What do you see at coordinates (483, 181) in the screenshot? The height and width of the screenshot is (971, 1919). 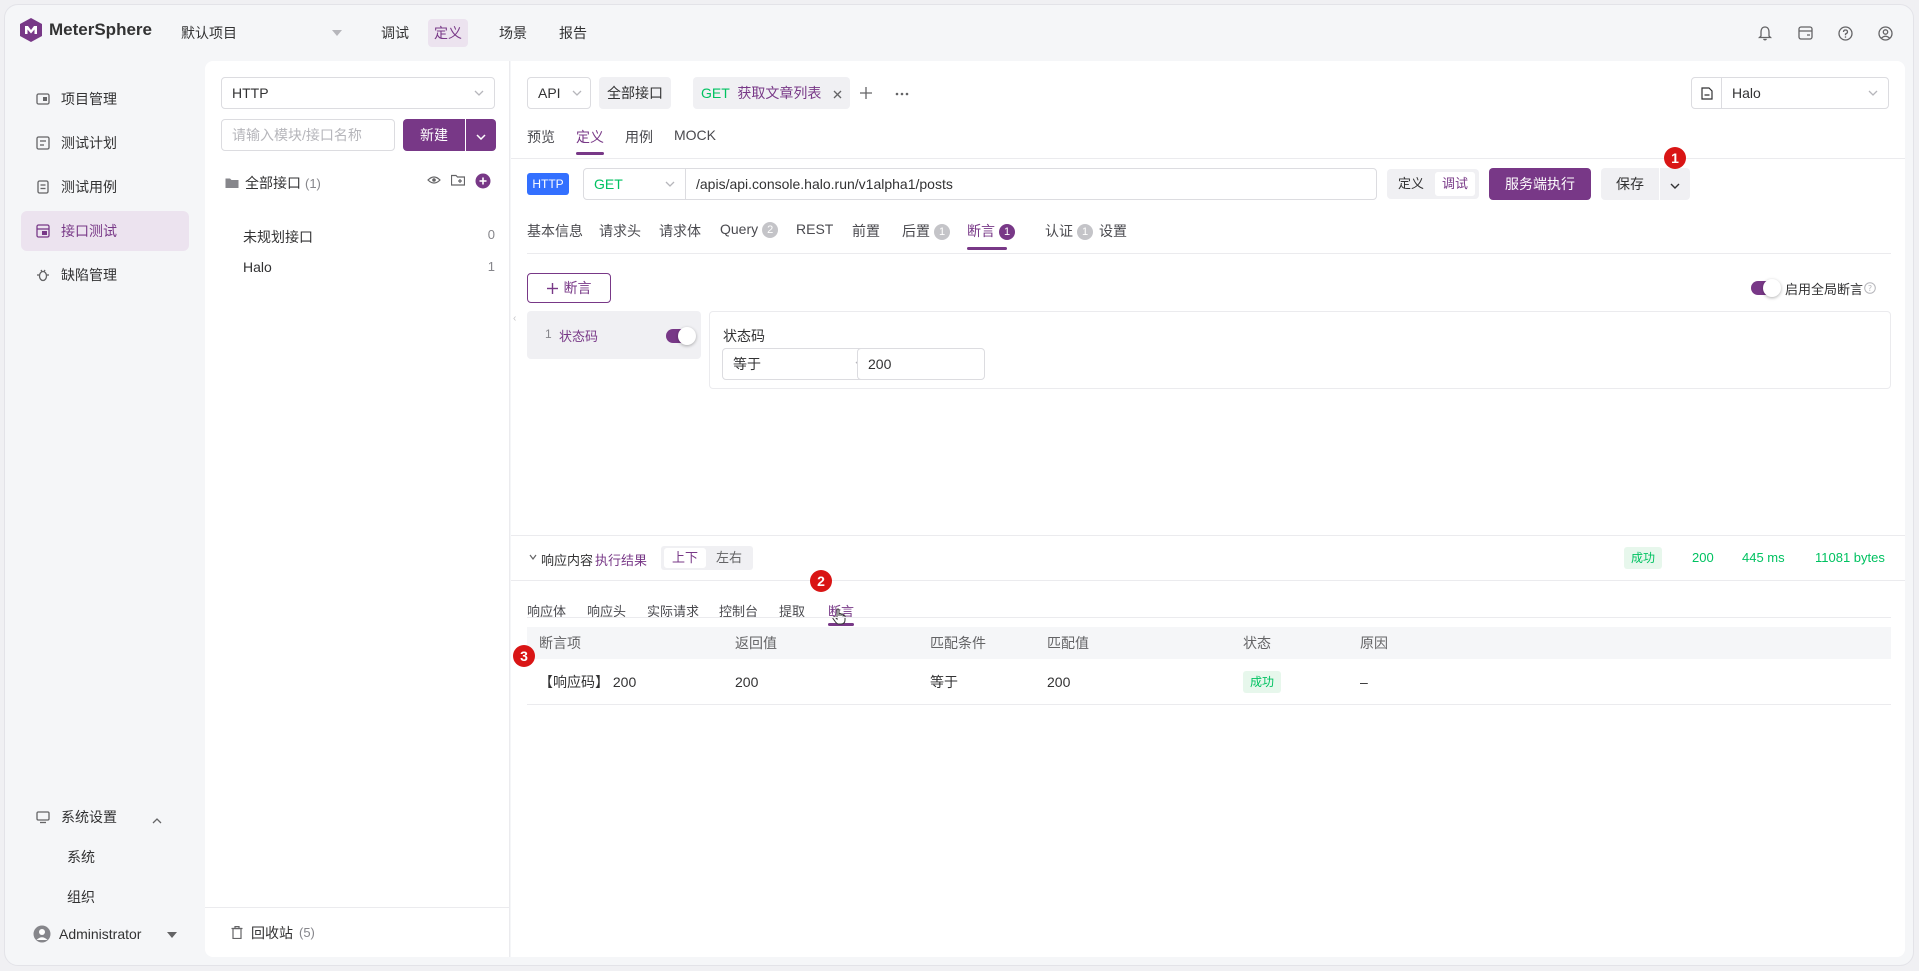 I see `add-circle-icon` at bounding box center [483, 181].